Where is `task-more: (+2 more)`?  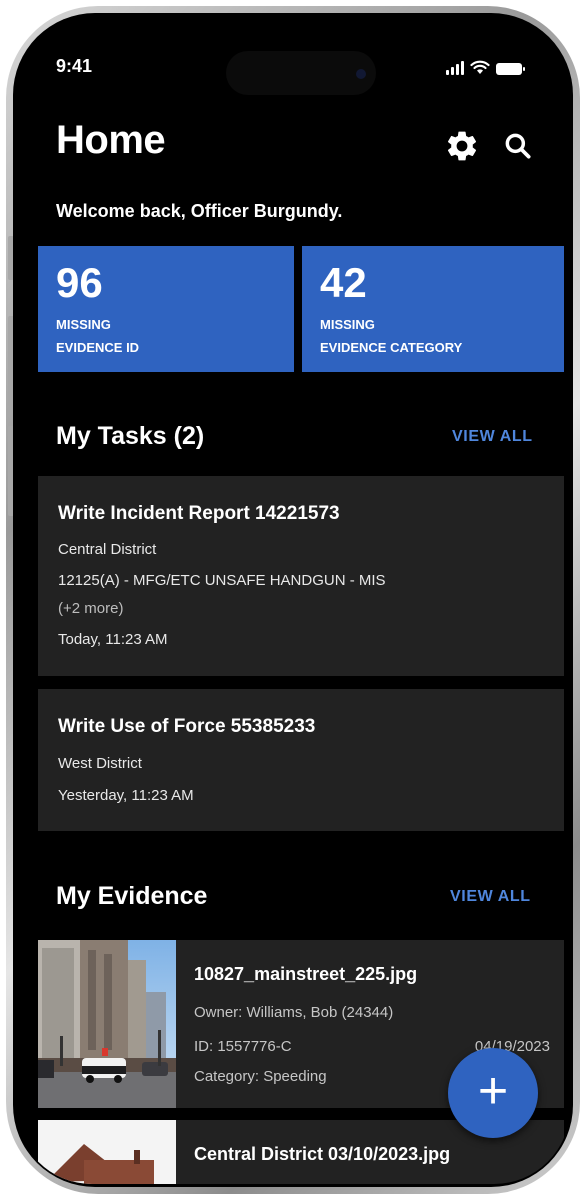 task-more: (+2 more) is located at coordinates (91, 608).